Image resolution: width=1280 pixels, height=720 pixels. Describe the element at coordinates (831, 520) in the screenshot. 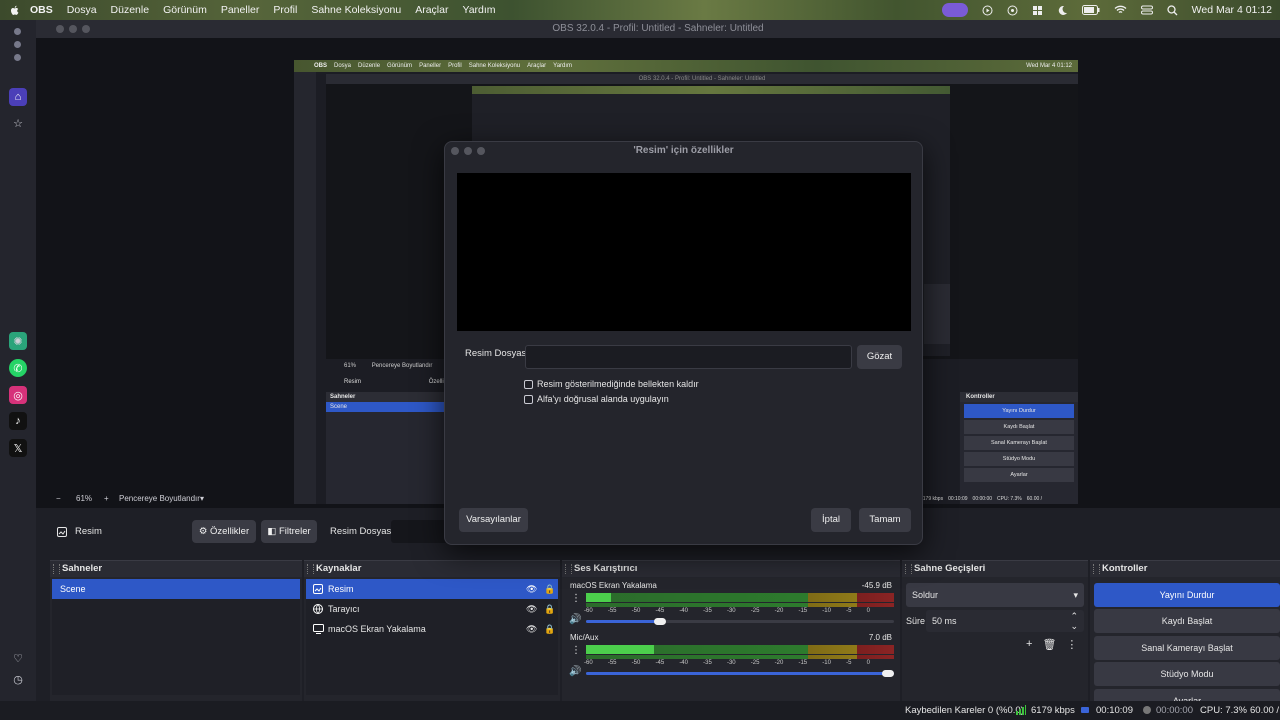

I see `cancel-button: İptal` at that location.